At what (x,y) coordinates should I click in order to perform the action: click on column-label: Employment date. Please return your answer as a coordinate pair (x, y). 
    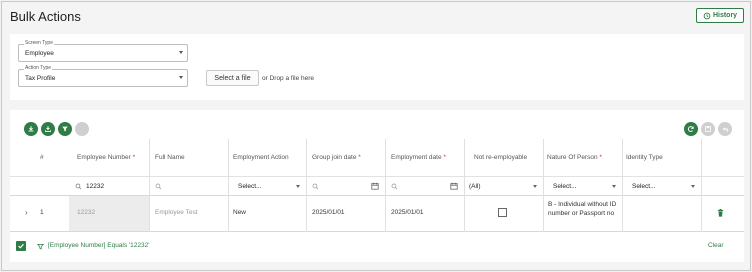
    Looking at the image, I should click on (416, 157).